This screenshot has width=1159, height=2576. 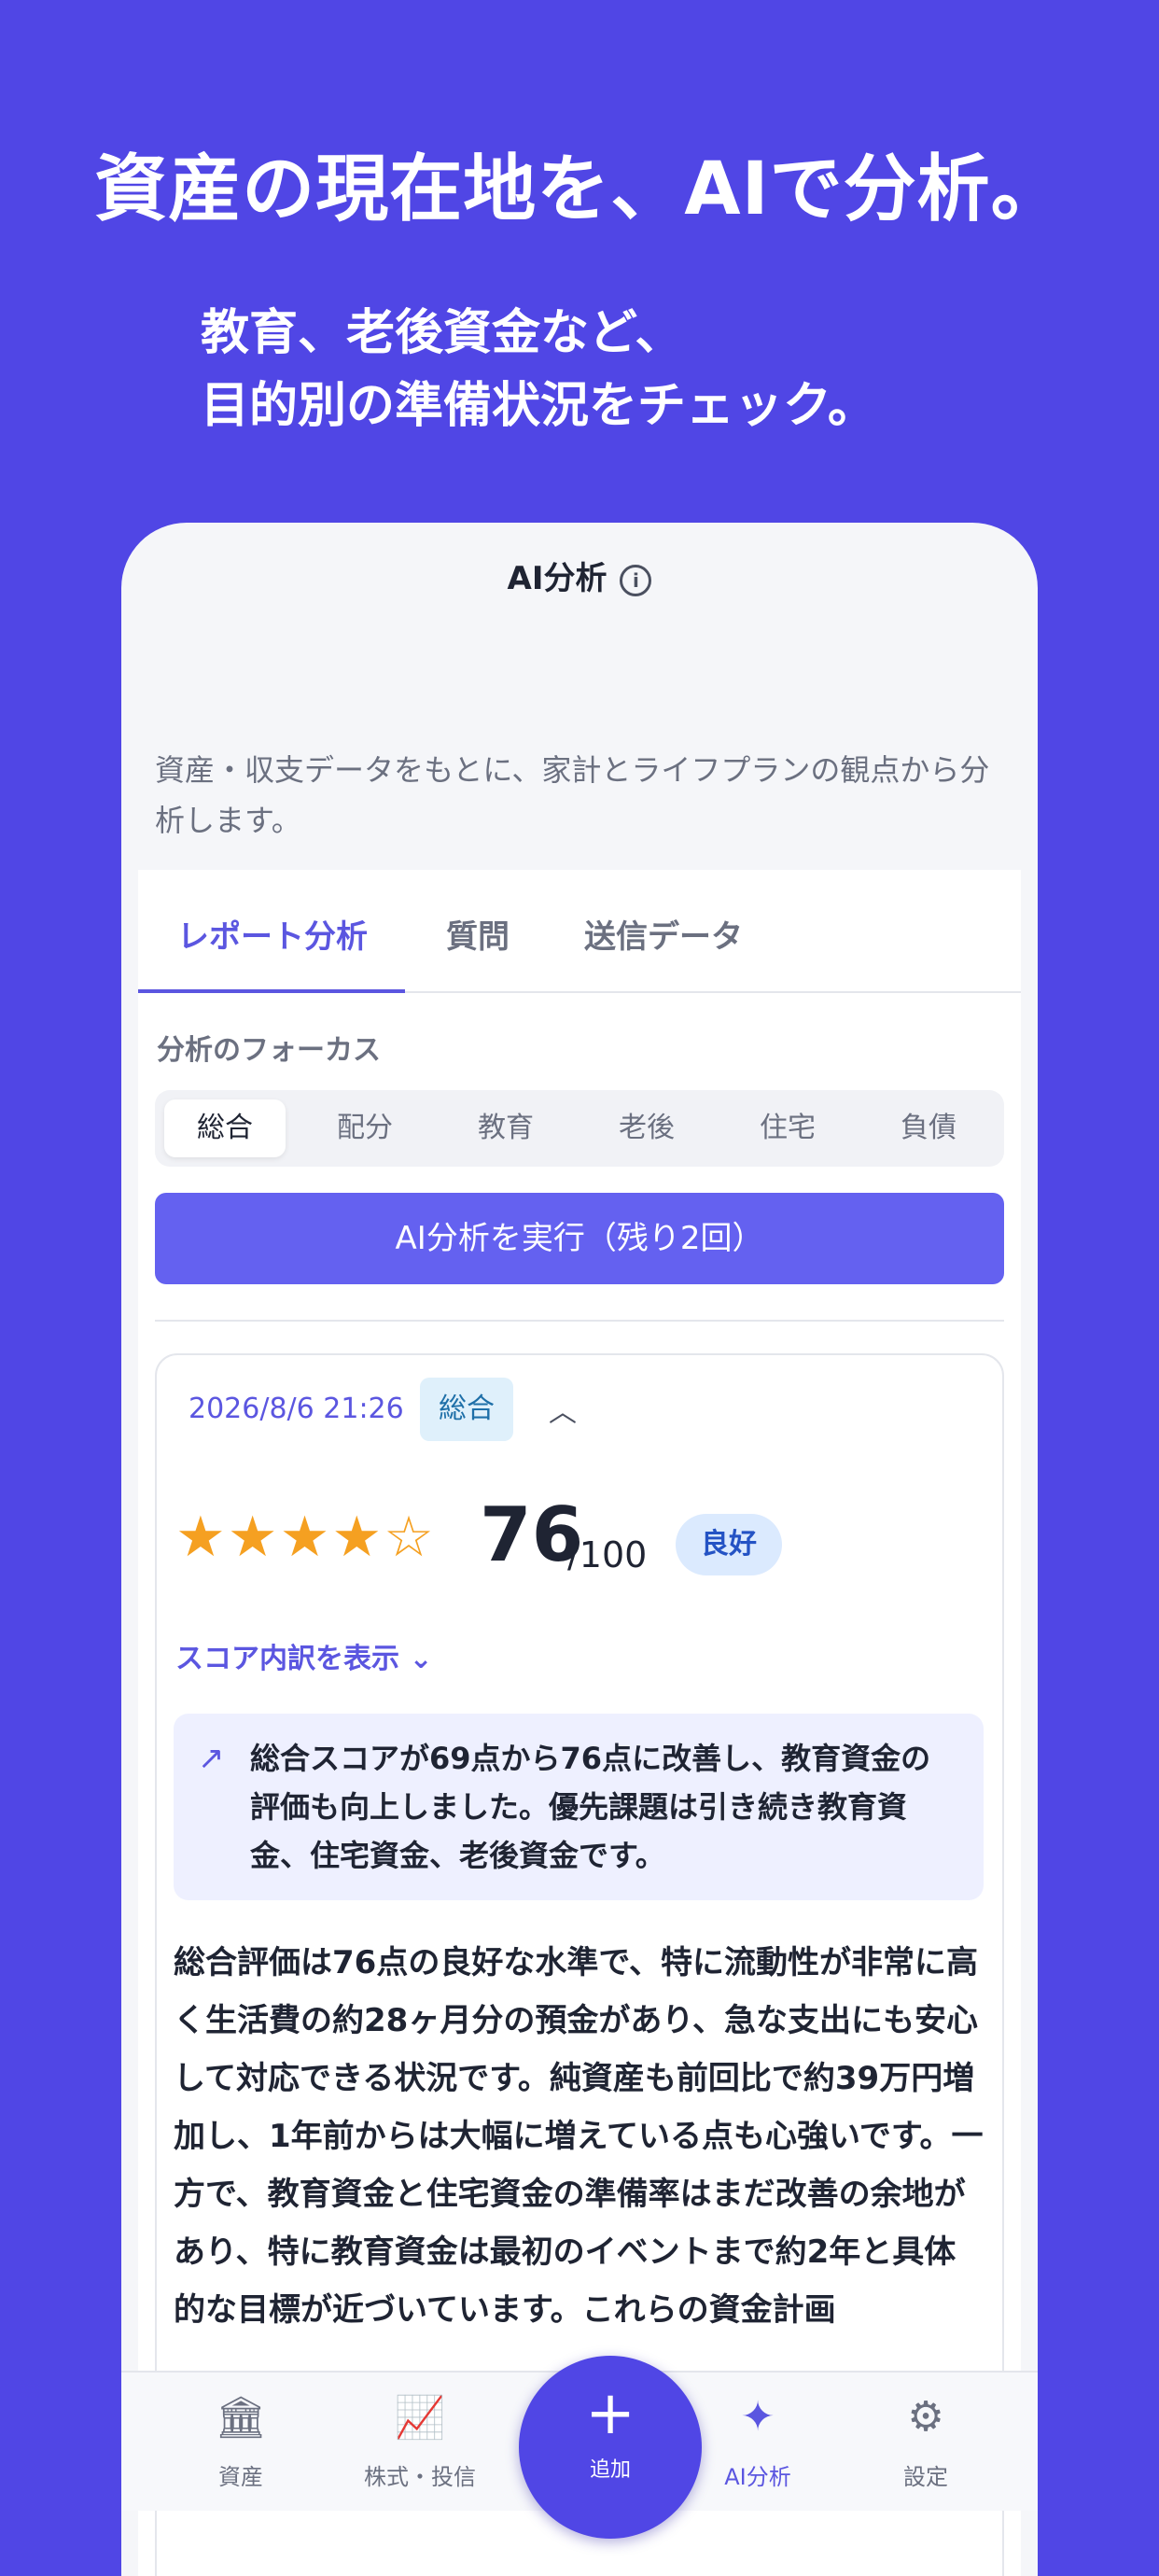 I want to click on sparkle-icon: ✦, so click(x=757, y=2417).